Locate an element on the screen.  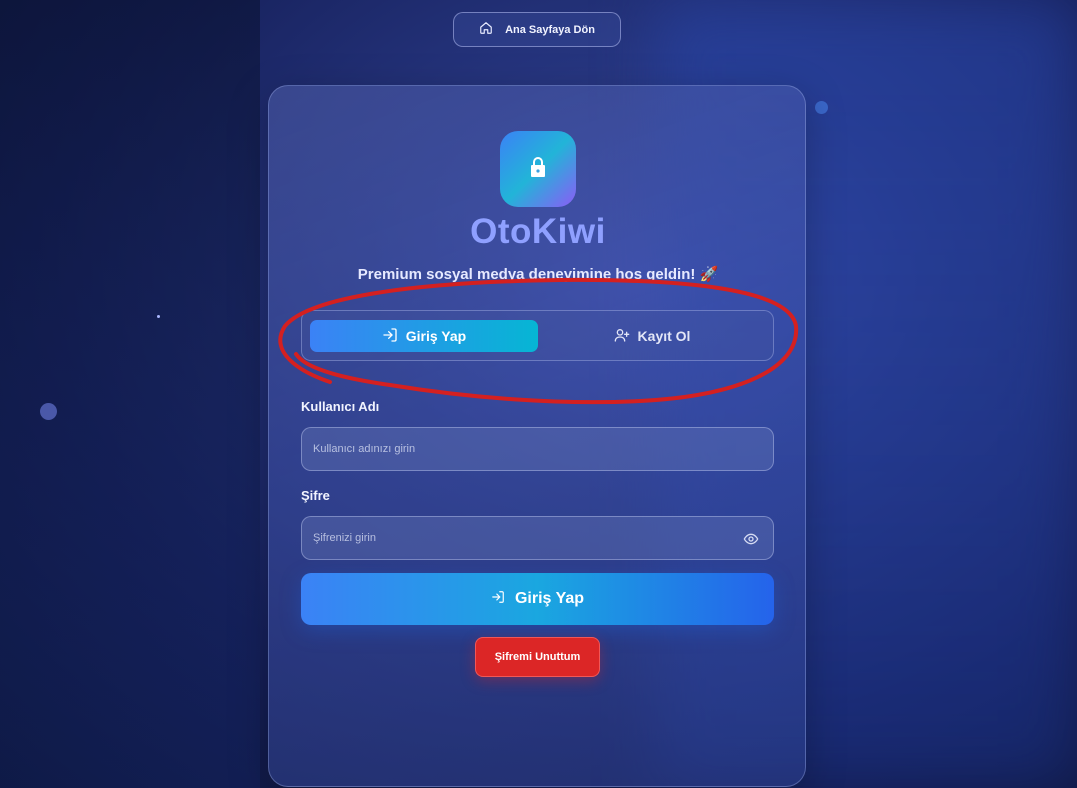
auth-tabs: Giriş Yap Kayıt Ol is located at coordinates (537, 335).